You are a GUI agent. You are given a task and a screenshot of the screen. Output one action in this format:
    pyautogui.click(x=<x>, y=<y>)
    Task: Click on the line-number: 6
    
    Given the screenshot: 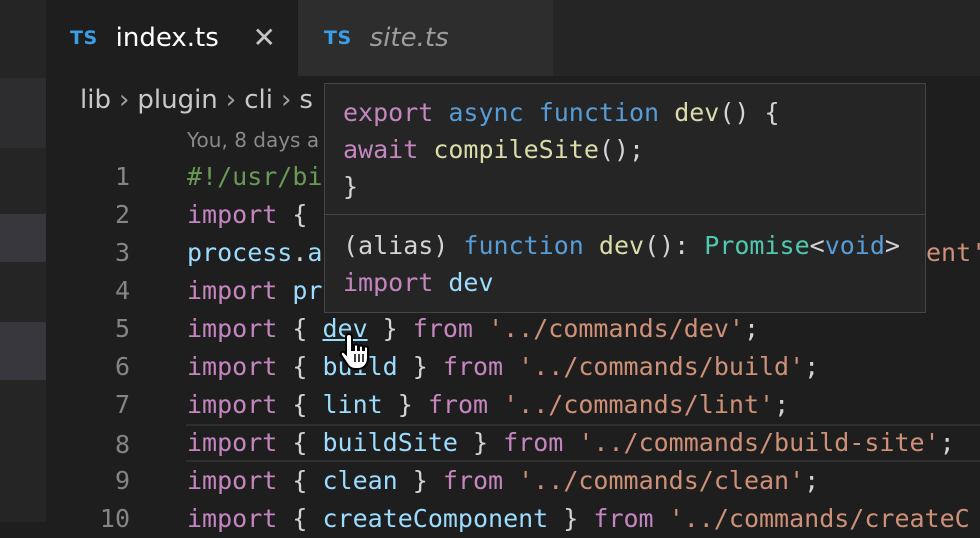 What is the action you would take?
    pyautogui.click(x=122, y=366)
    